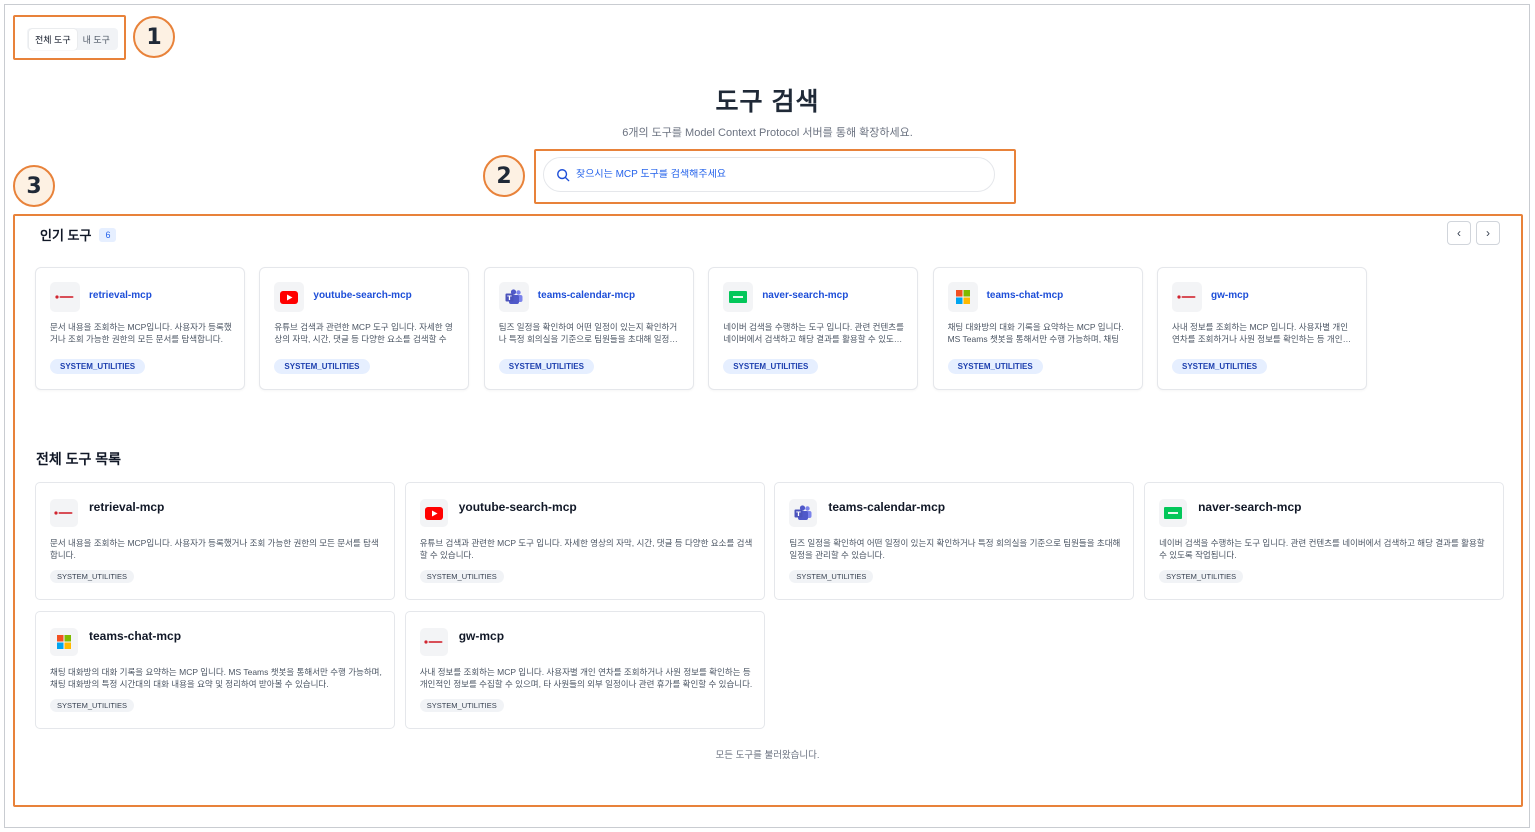 This screenshot has width=1535, height=832. I want to click on annotation-badge-1: 1, so click(154, 37).